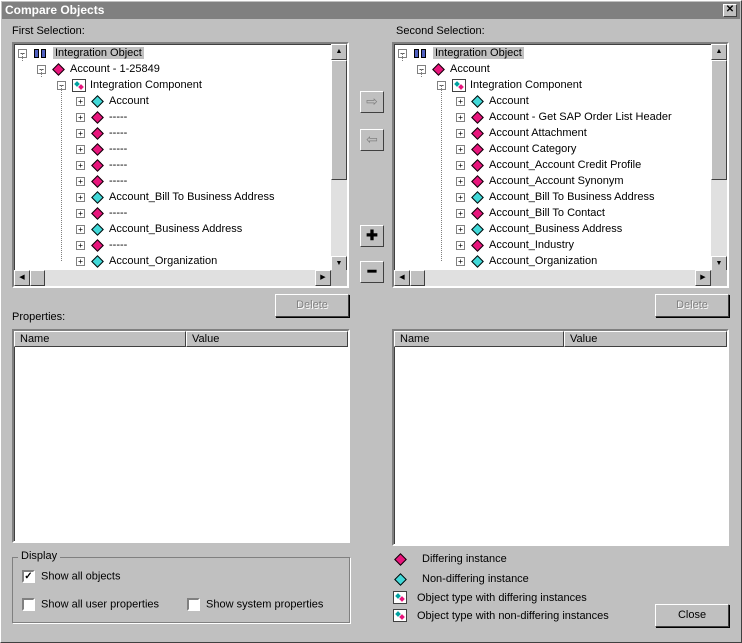  I want to click on legend-non-differing: Non-differing instance, so click(461, 579).